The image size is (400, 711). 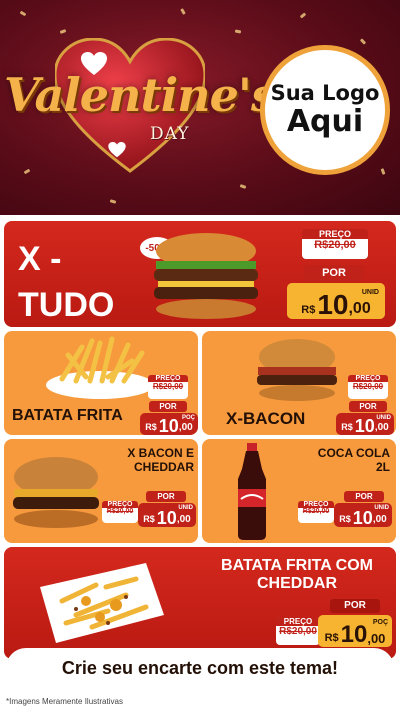 What do you see at coordinates (266, 418) in the screenshot?
I see `item-name: X-BACON` at bounding box center [266, 418].